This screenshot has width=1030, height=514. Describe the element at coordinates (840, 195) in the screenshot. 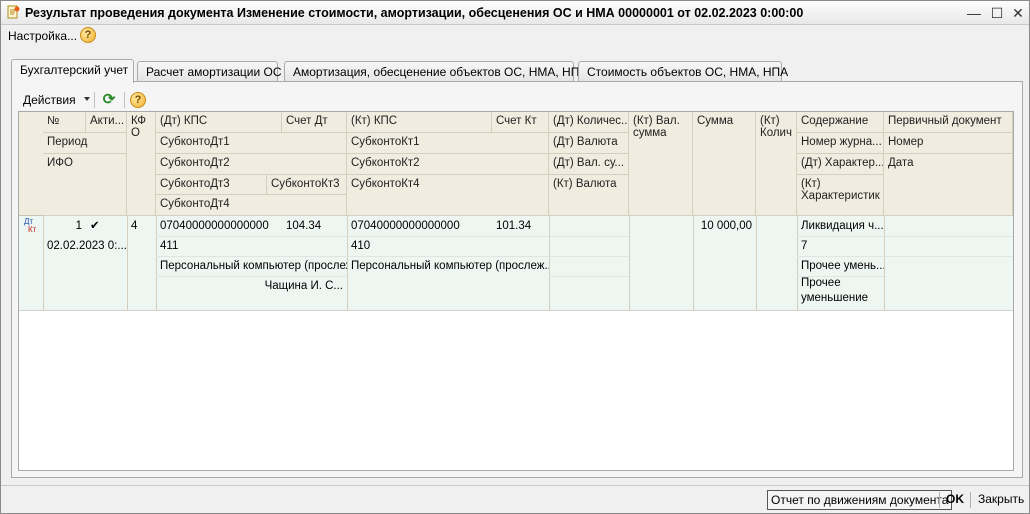

I see `header-kt-char: (Кт) Характеристик` at that location.